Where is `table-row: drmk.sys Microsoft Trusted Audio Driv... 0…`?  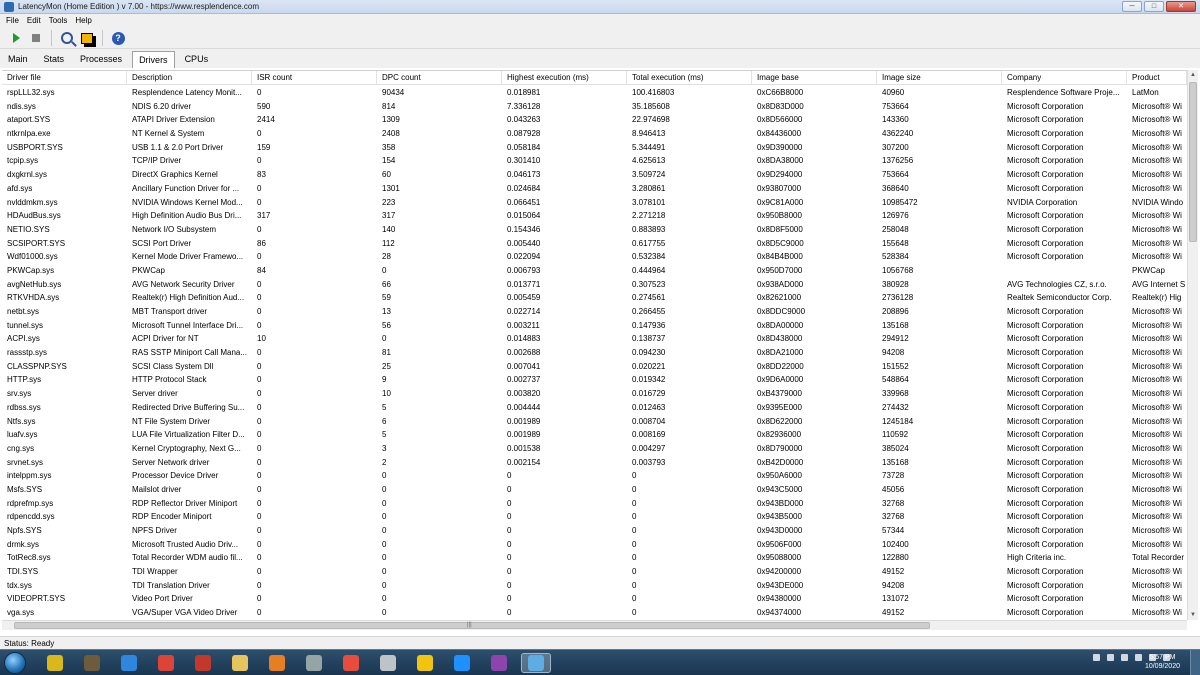 table-row: drmk.sys Microsoft Trusted Audio Driv... 0… is located at coordinates (594, 545).